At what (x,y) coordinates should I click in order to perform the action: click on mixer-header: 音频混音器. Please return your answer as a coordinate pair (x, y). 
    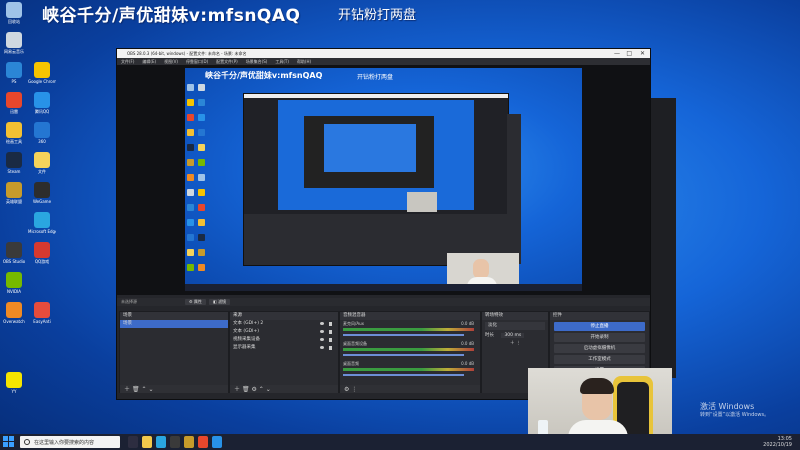
    Looking at the image, I should click on (410, 316).